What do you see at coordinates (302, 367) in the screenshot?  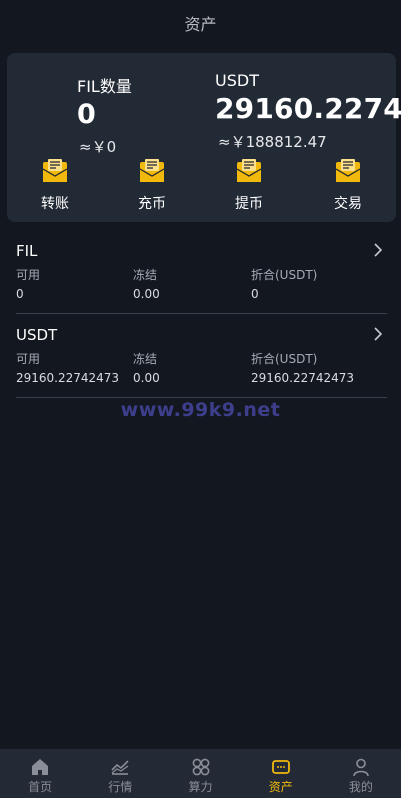 I see `converted-column: 折合(USDT) 29160.22742473` at bounding box center [302, 367].